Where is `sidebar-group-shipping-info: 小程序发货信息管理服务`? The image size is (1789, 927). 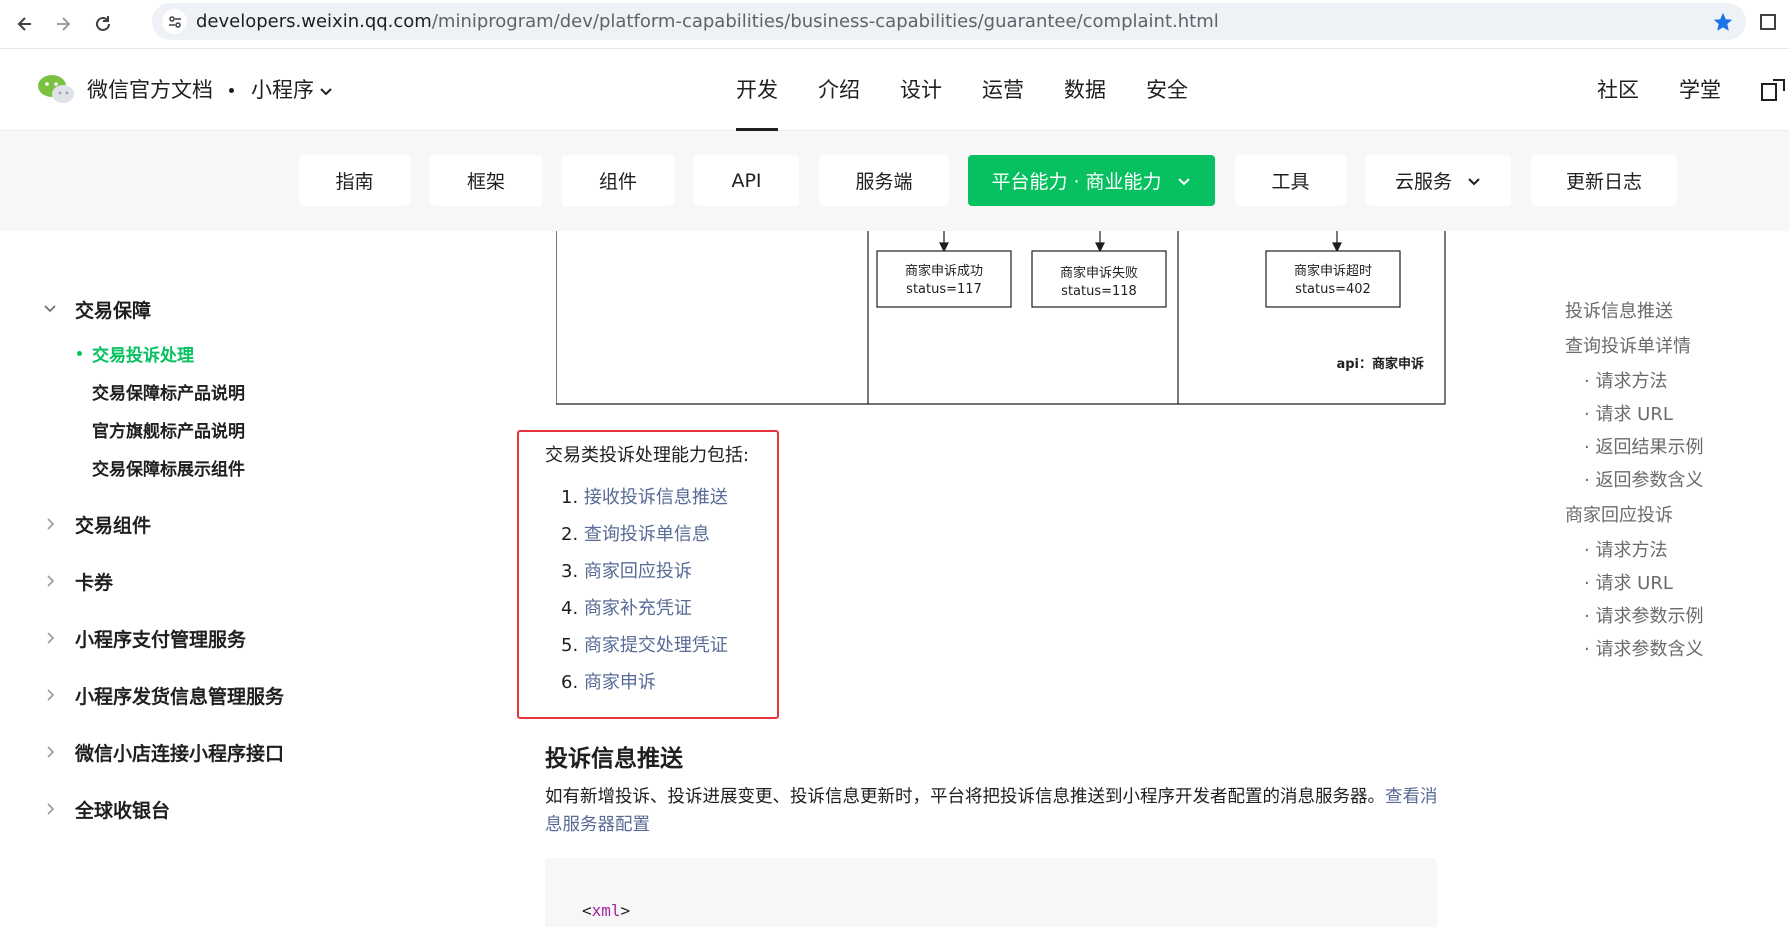
sidebar-group-shipping-info: 小程序发货信息管理服务 is located at coordinates (212, 695).